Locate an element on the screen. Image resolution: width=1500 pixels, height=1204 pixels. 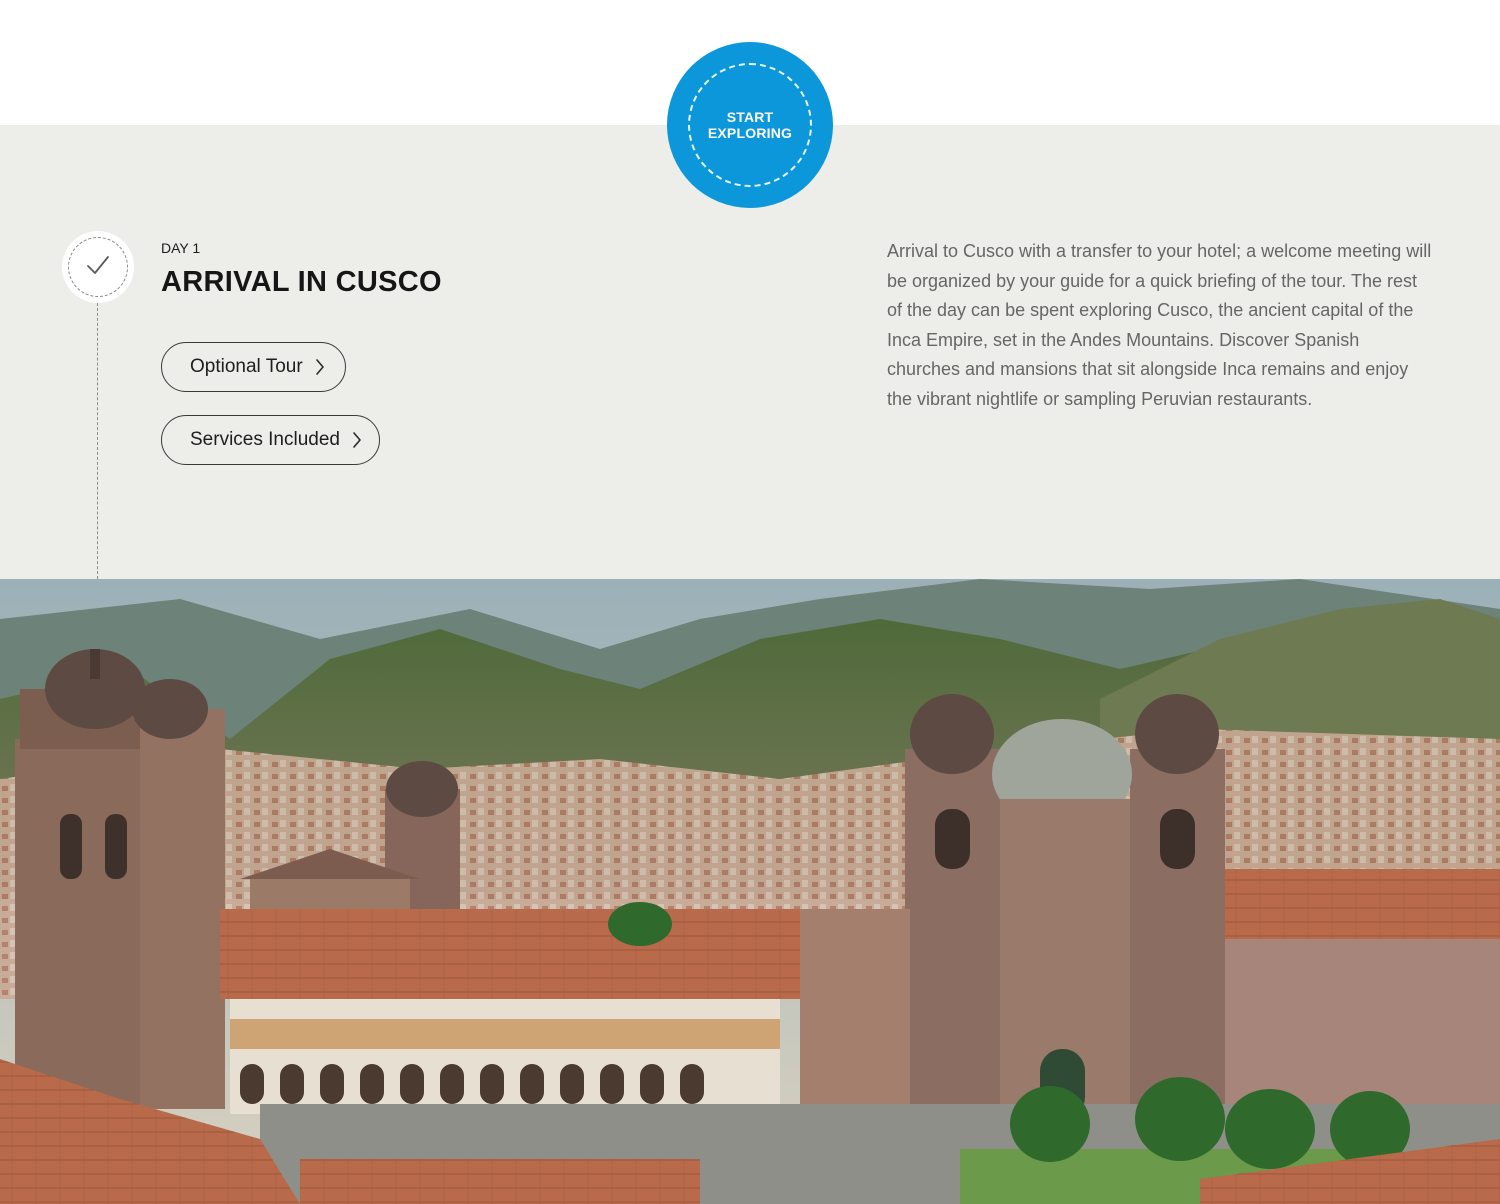
day-title: ARRIVAL IN CUSCO is located at coordinates (301, 282).